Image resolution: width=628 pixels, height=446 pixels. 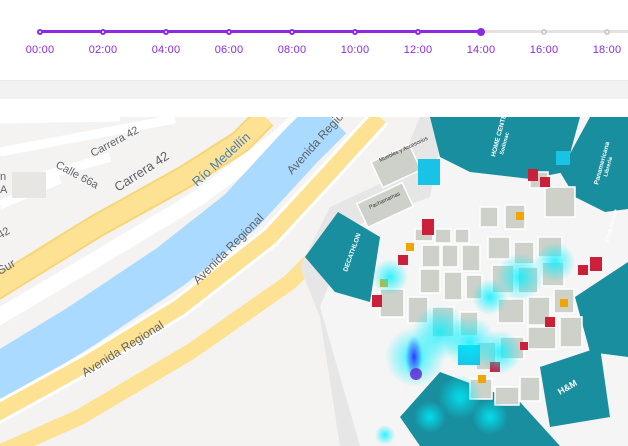 What do you see at coordinates (418, 50) in the screenshot?
I see `timeline-tick-label: 12:00` at bounding box center [418, 50].